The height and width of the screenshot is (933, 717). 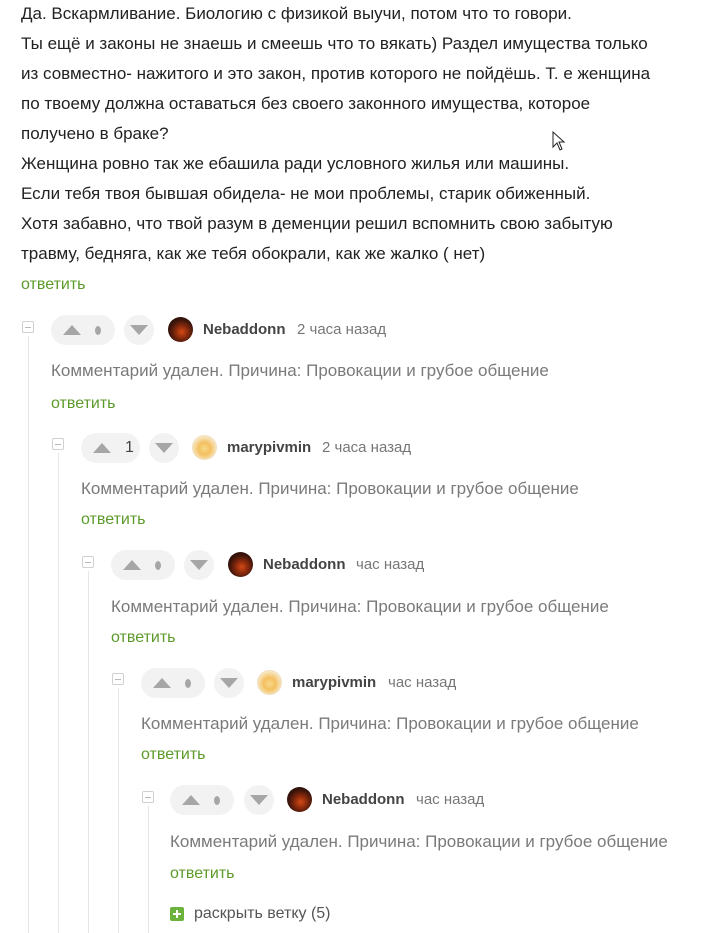 I want to click on vote-score: 1, so click(x=129, y=447).